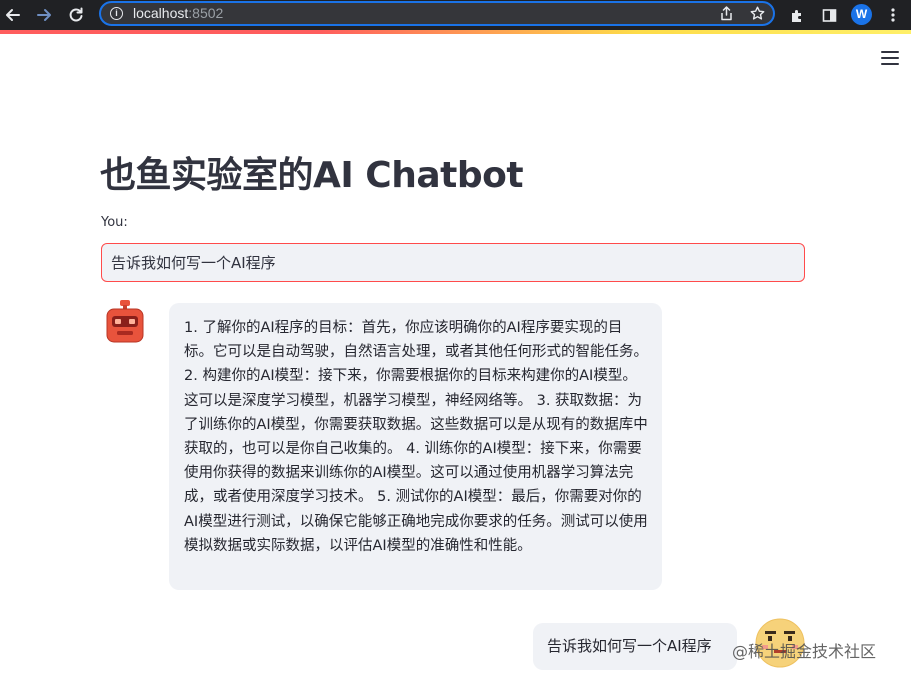 The width and height of the screenshot is (911, 678). Describe the element at coordinates (13, 15) in the screenshot. I see `back-arrow-icon` at that location.